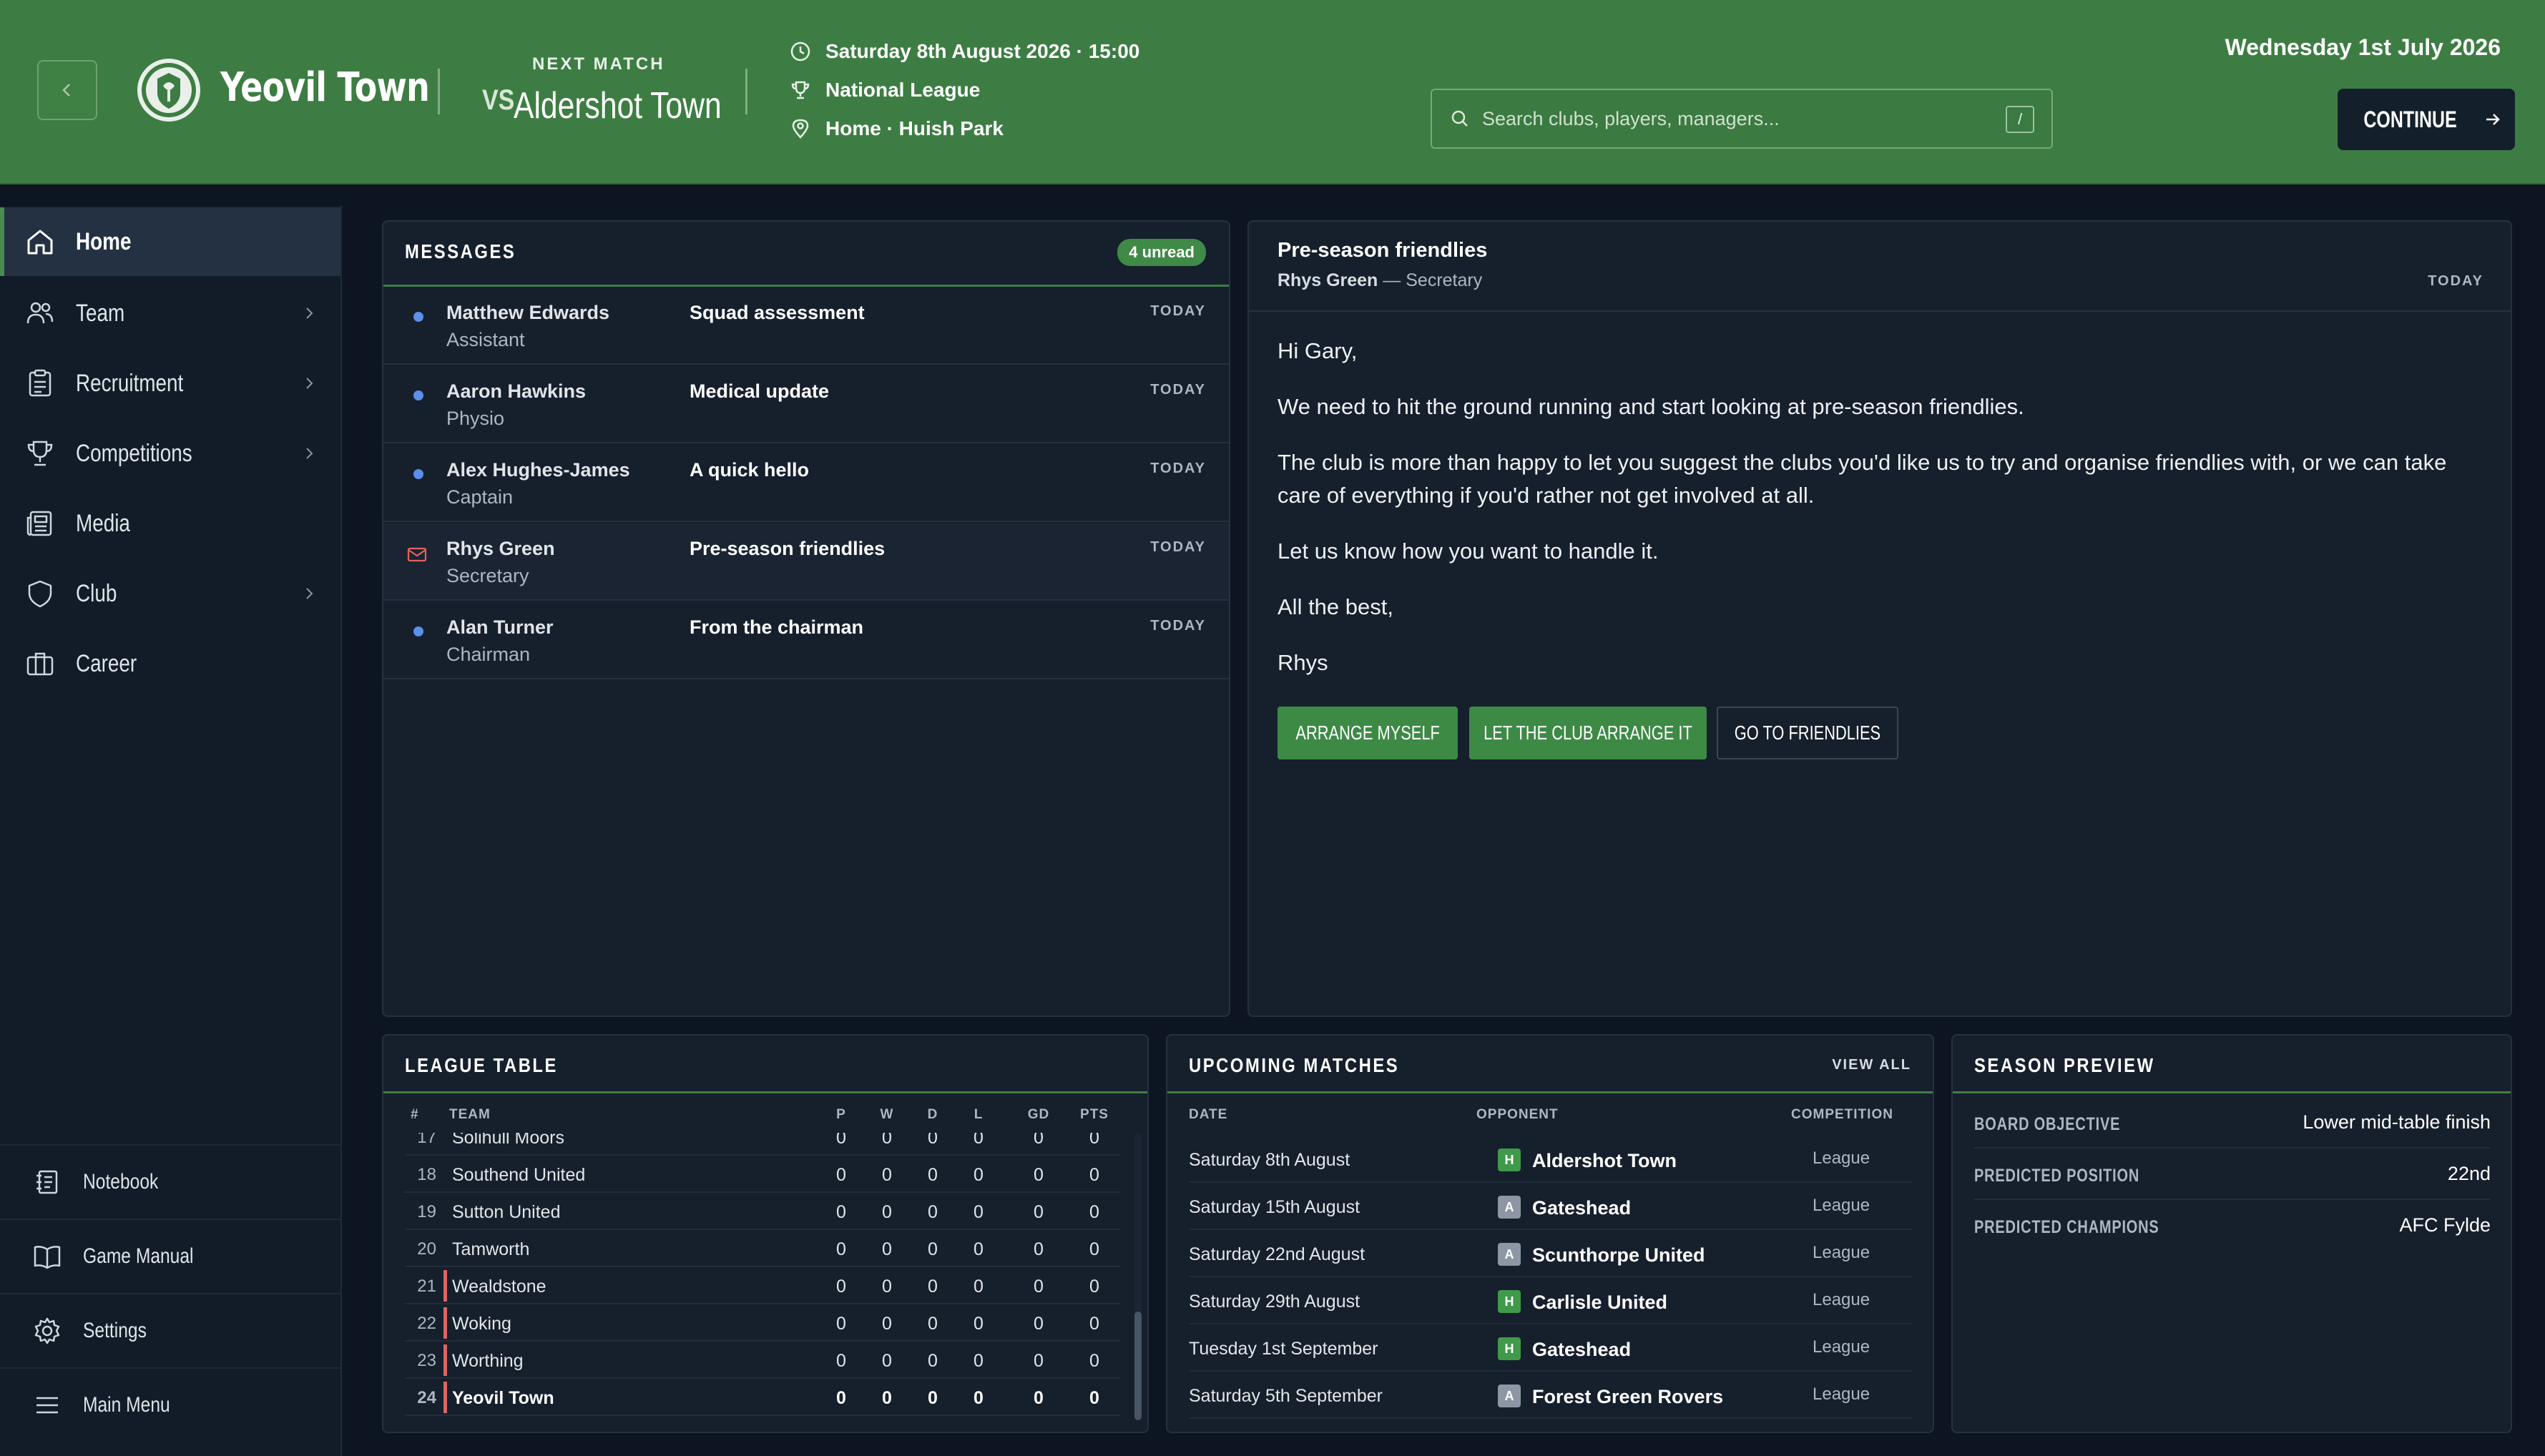 This screenshot has width=2545, height=1456. What do you see at coordinates (1459, 118) in the screenshot?
I see `search-icon` at bounding box center [1459, 118].